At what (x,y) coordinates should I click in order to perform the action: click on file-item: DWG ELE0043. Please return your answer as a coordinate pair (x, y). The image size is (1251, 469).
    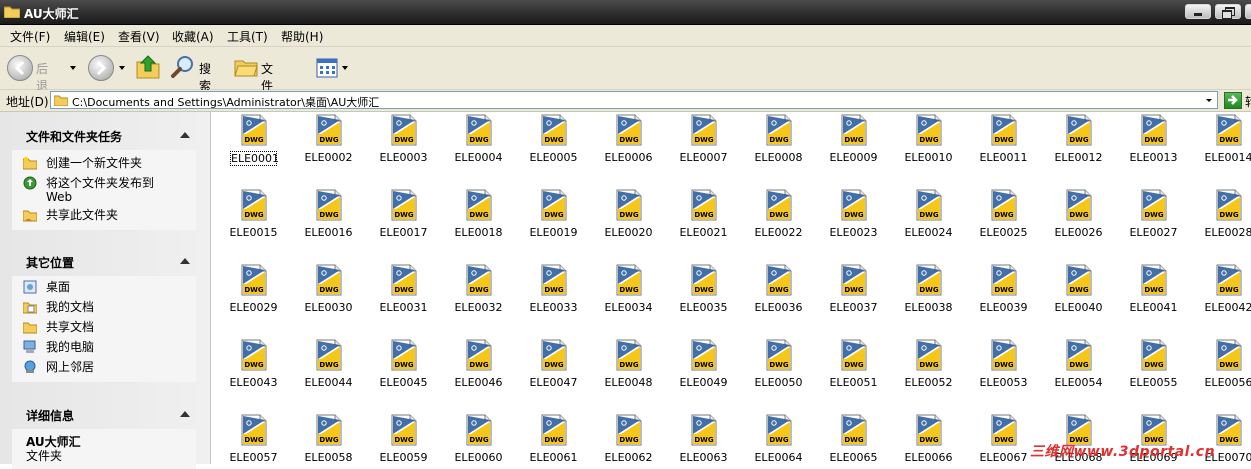
    Looking at the image, I should click on (253, 374).